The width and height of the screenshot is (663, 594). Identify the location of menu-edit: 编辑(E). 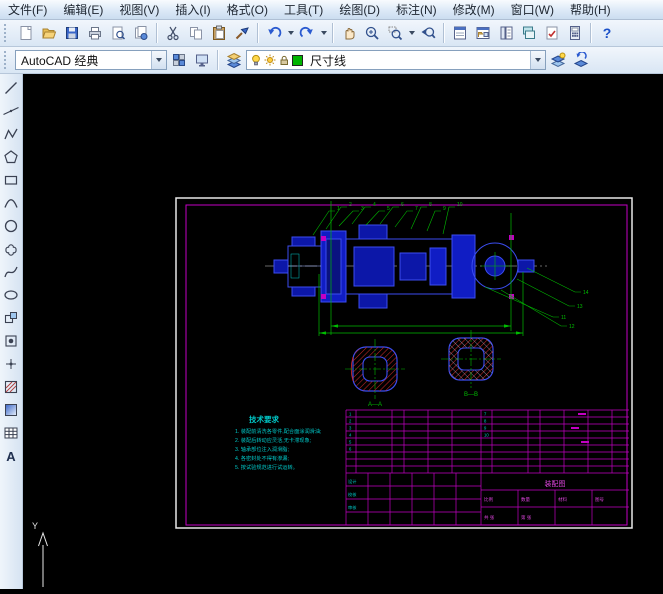
(83, 10).